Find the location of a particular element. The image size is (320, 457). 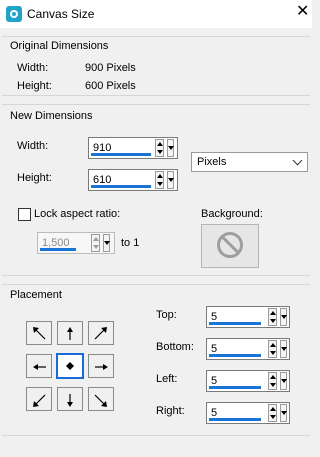

anchor-left-button is located at coordinates (39, 366).